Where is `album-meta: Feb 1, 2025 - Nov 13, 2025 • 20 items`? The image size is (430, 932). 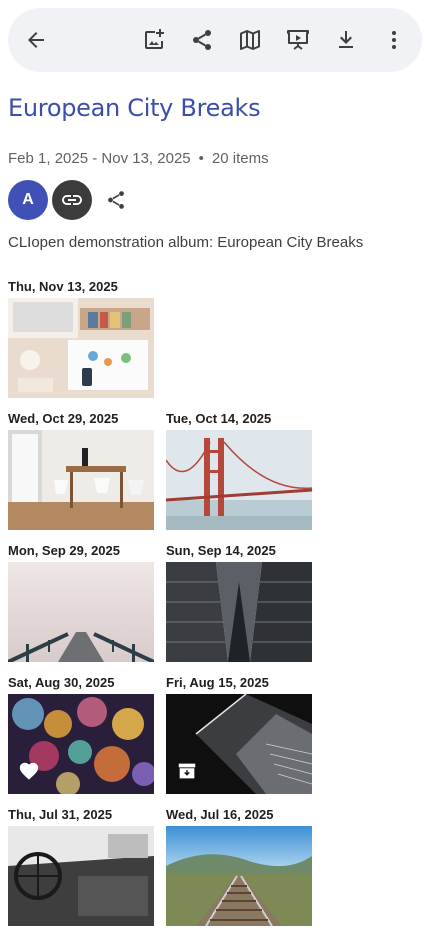 album-meta: Feb 1, 2025 - Nov 13, 2025 • 20 items is located at coordinates (138, 158).